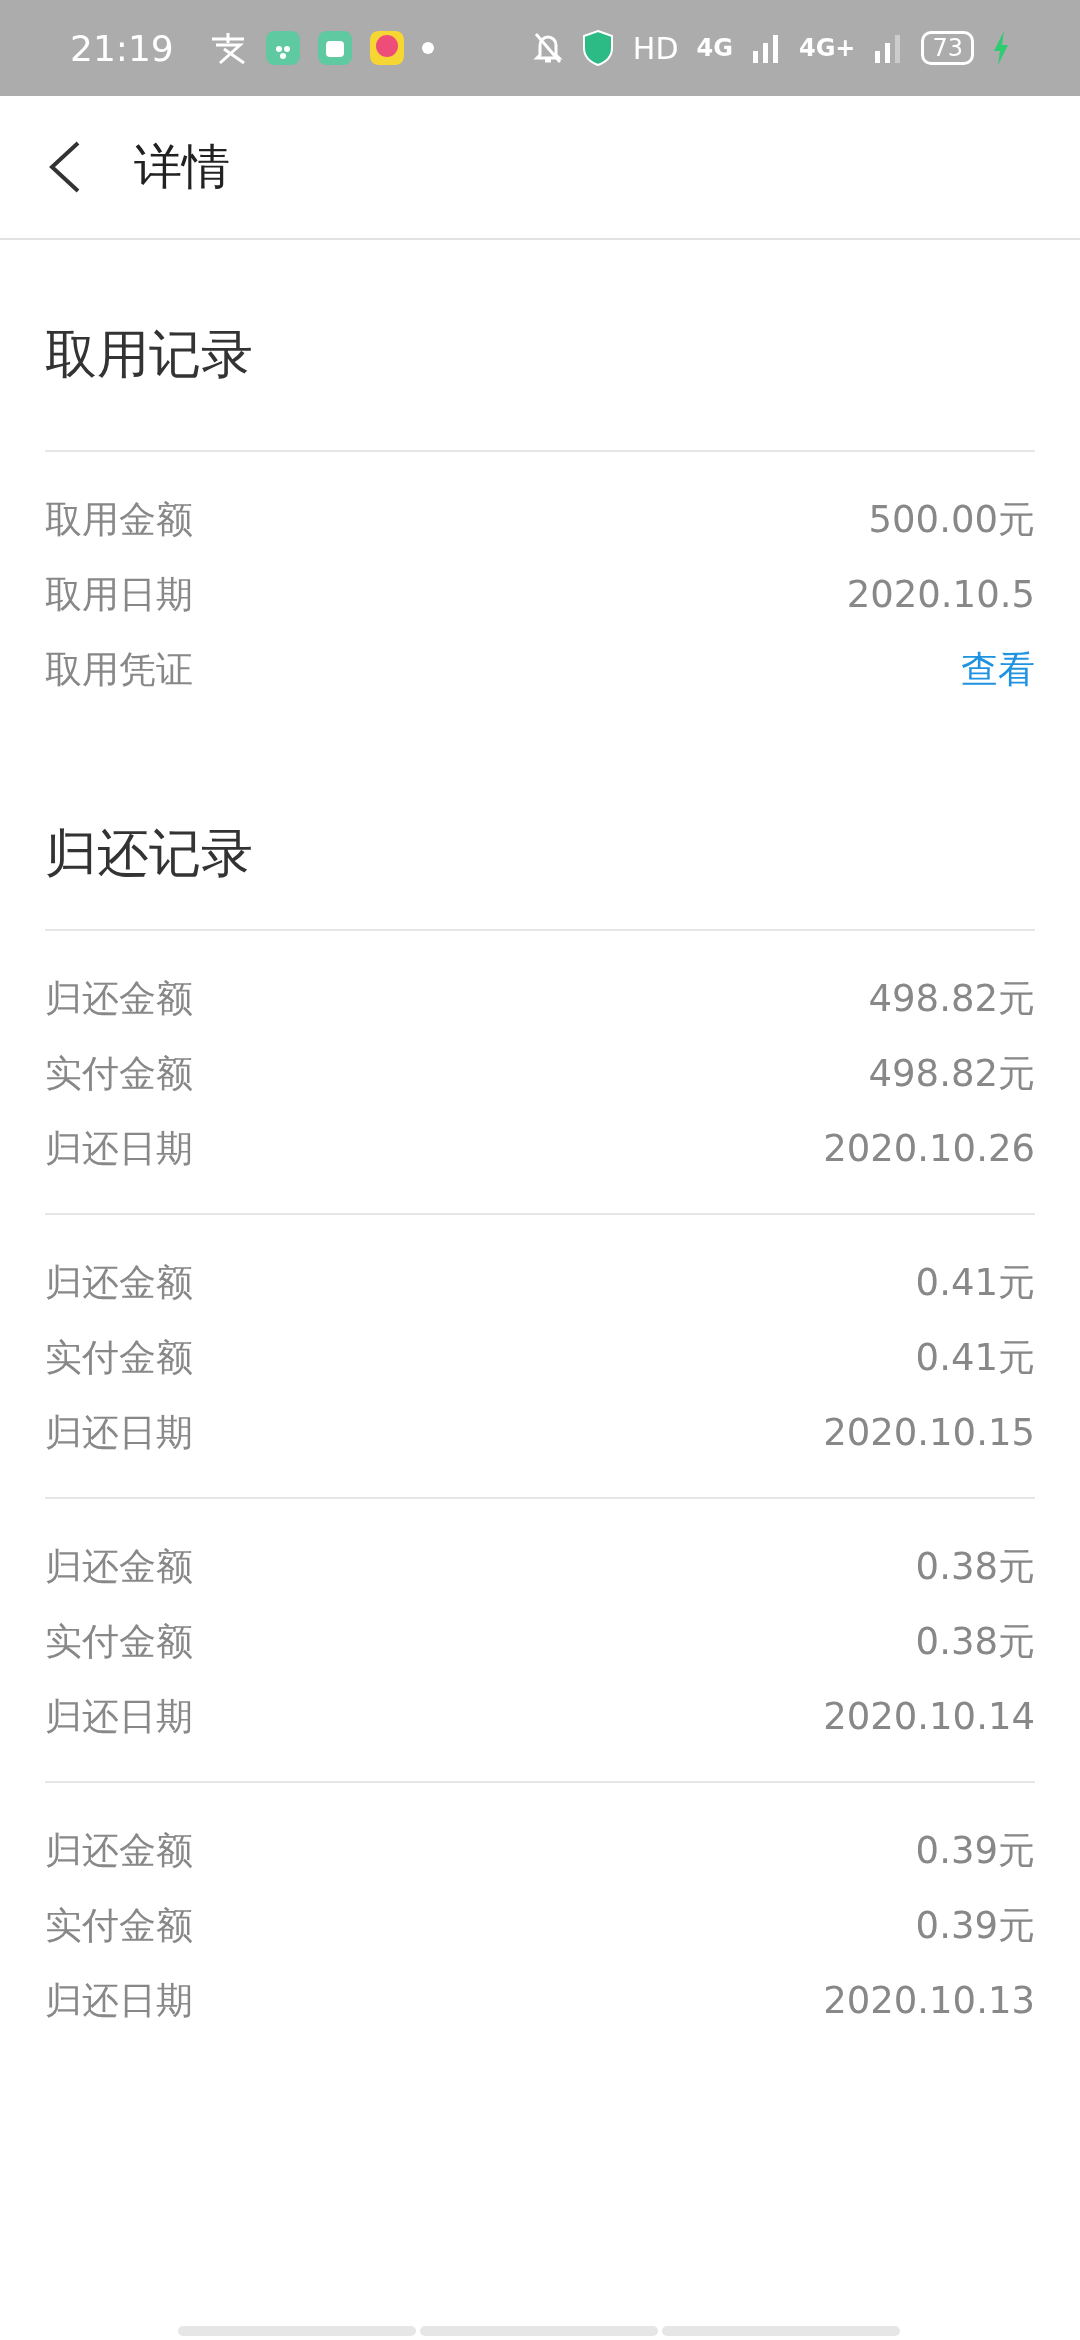 The width and height of the screenshot is (1080, 2340). Describe the element at coordinates (929, 2000) in the screenshot. I see `field-value: 2020.10.13` at that location.